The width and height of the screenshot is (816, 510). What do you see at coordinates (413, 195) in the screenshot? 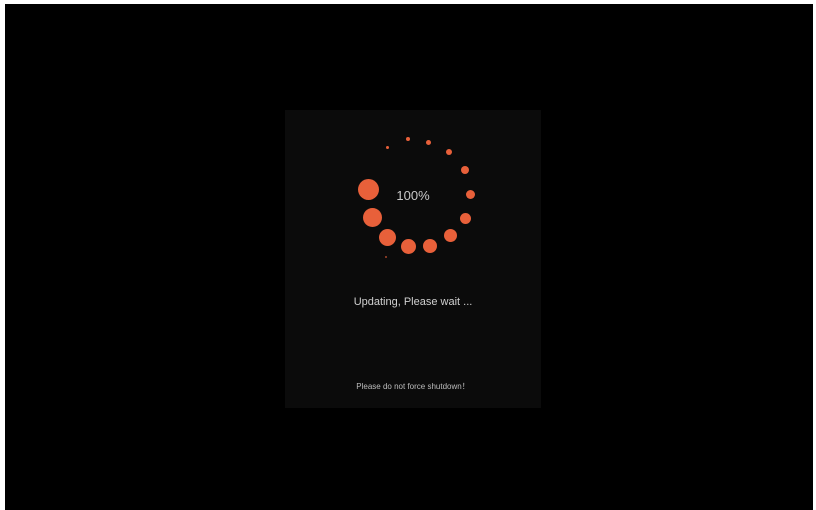
I see `progress-percent: 100%` at bounding box center [413, 195].